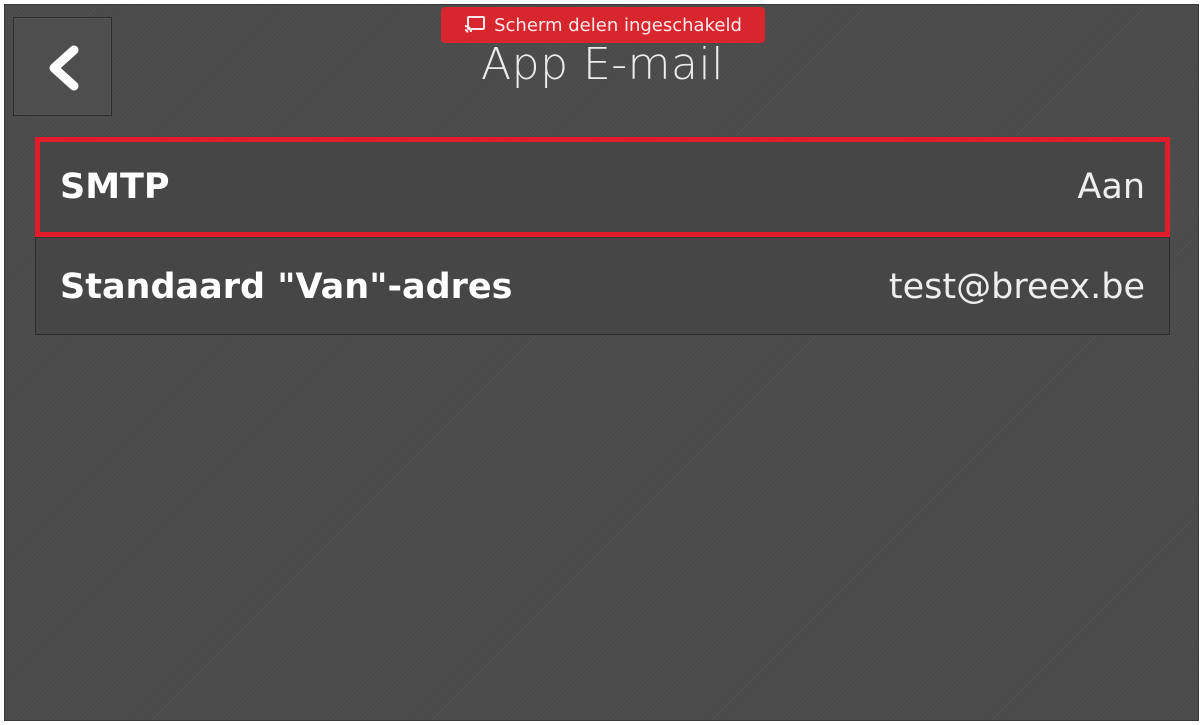 This screenshot has height=725, width=1203. What do you see at coordinates (1016, 286) in the screenshot?
I see `default-from-address-value: test@breex.be` at bounding box center [1016, 286].